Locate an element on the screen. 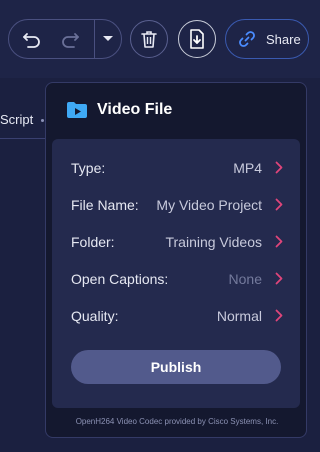 This screenshot has height=452, width=320. undo-history-dropdown is located at coordinates (108, 39).